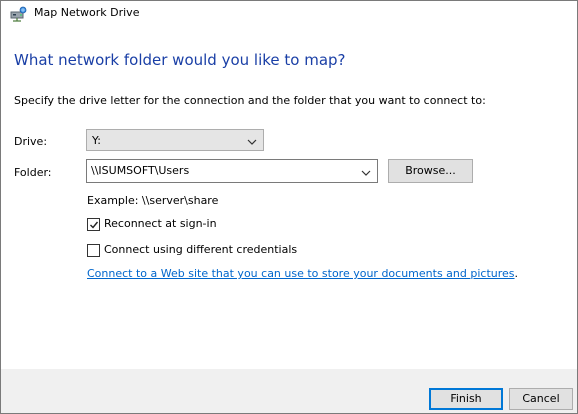 This screenshot has width=578, height=414. What do you see at coordinates (541, 399) in the screenshot?
I see `cancel-button: Cancel` at bounding box center [541, 399].